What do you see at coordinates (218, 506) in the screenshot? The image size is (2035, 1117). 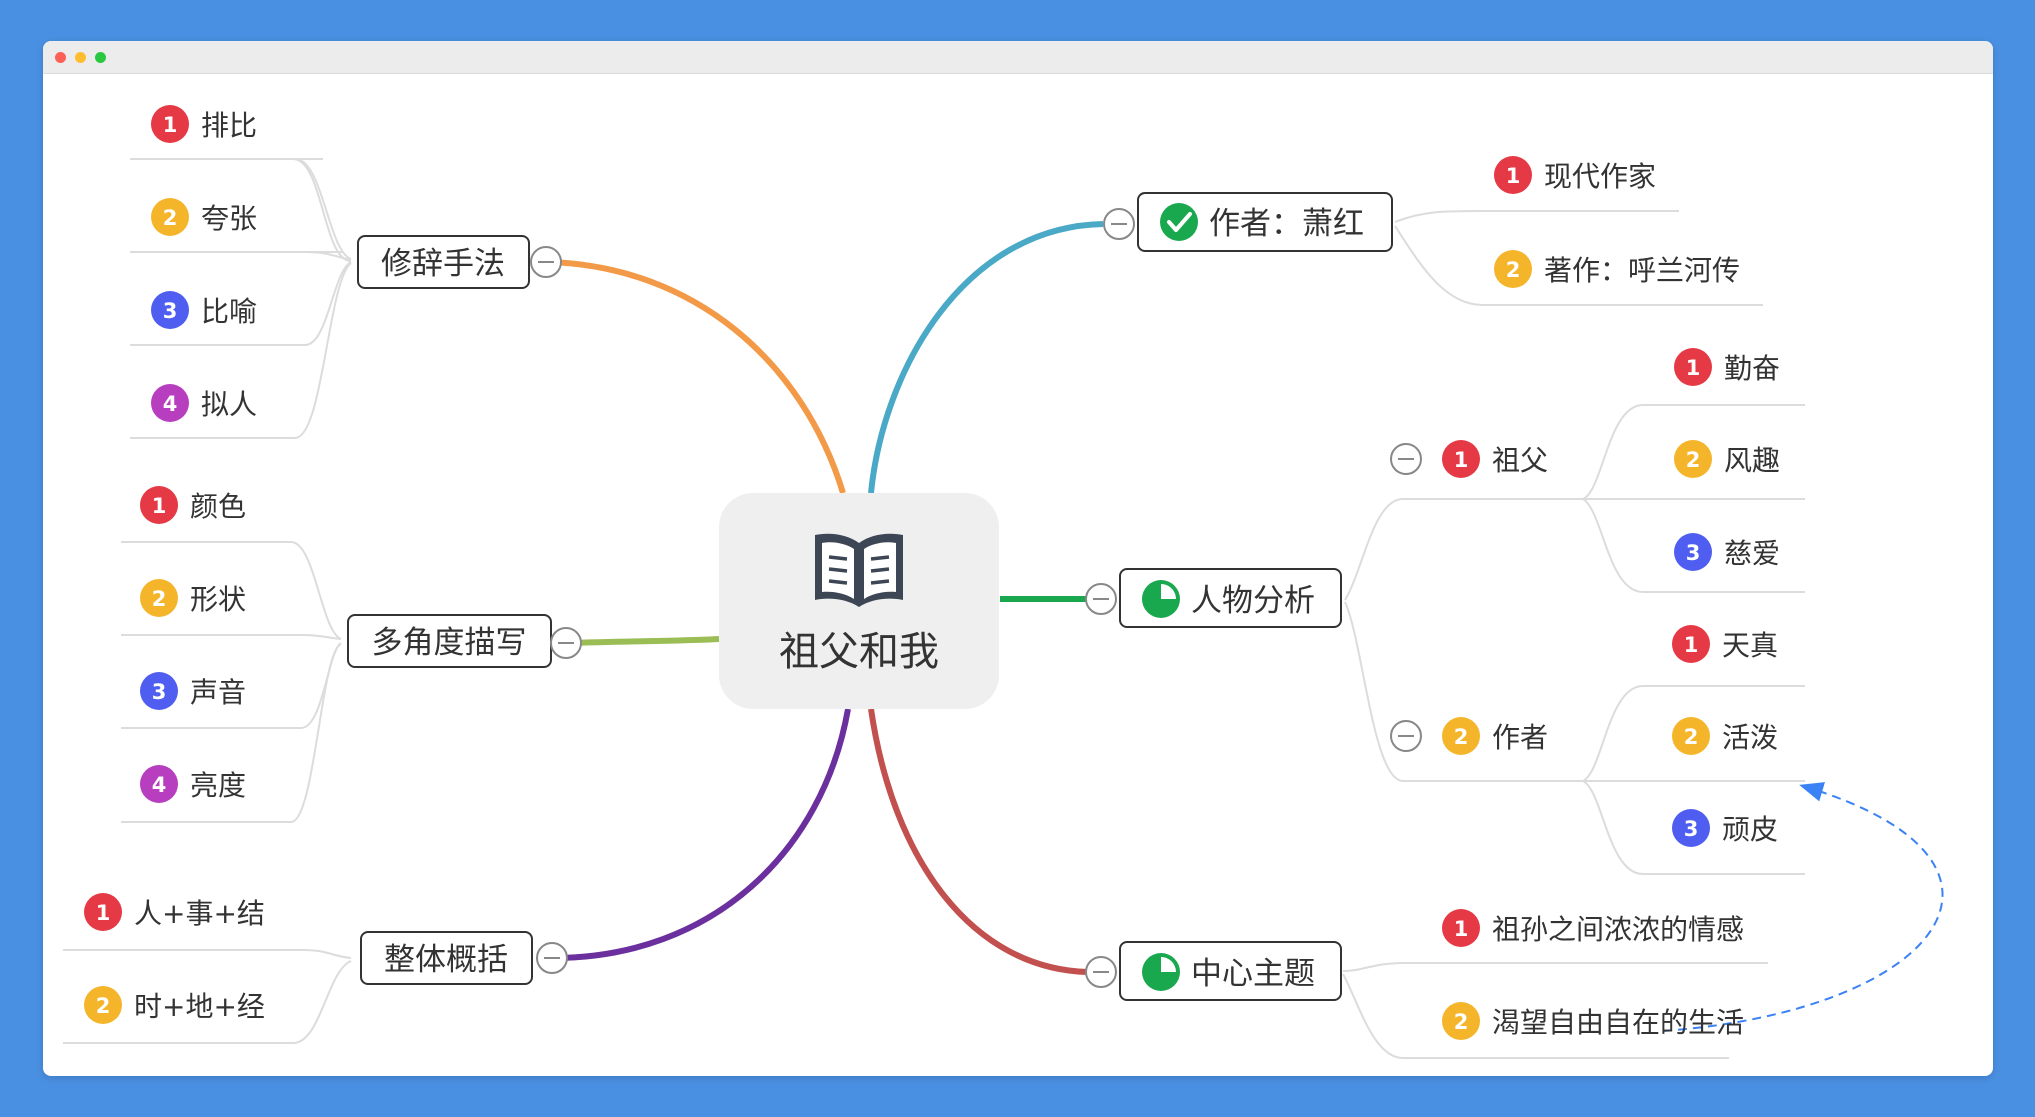 I see `leaf-label: 颜色` at bounding box center [218, 506].